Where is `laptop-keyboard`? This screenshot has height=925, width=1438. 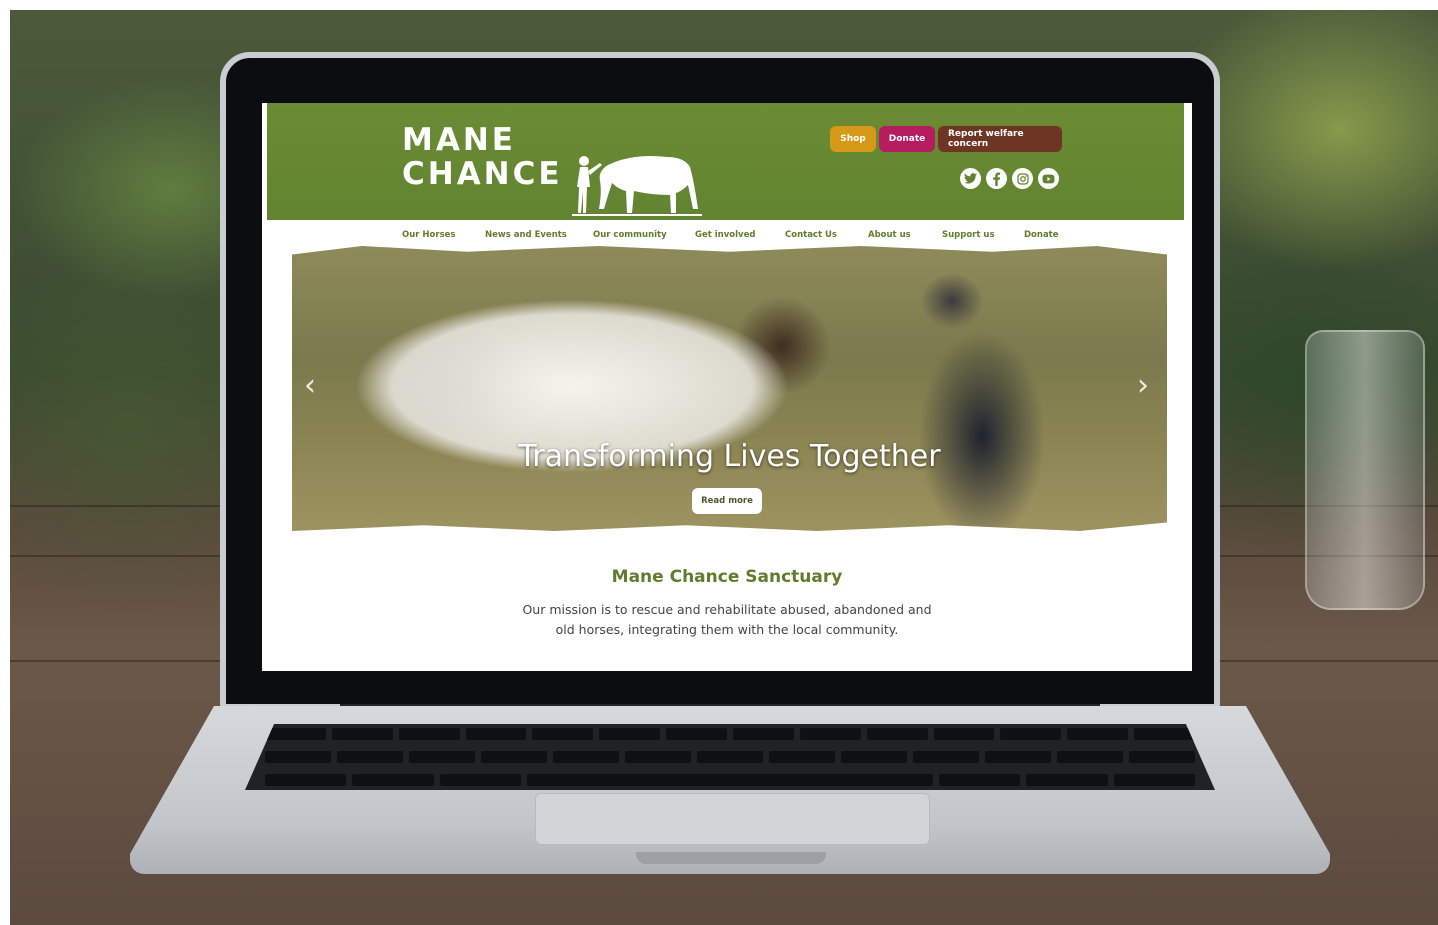 laptop-keyboard is located at coordinates (730, 757).